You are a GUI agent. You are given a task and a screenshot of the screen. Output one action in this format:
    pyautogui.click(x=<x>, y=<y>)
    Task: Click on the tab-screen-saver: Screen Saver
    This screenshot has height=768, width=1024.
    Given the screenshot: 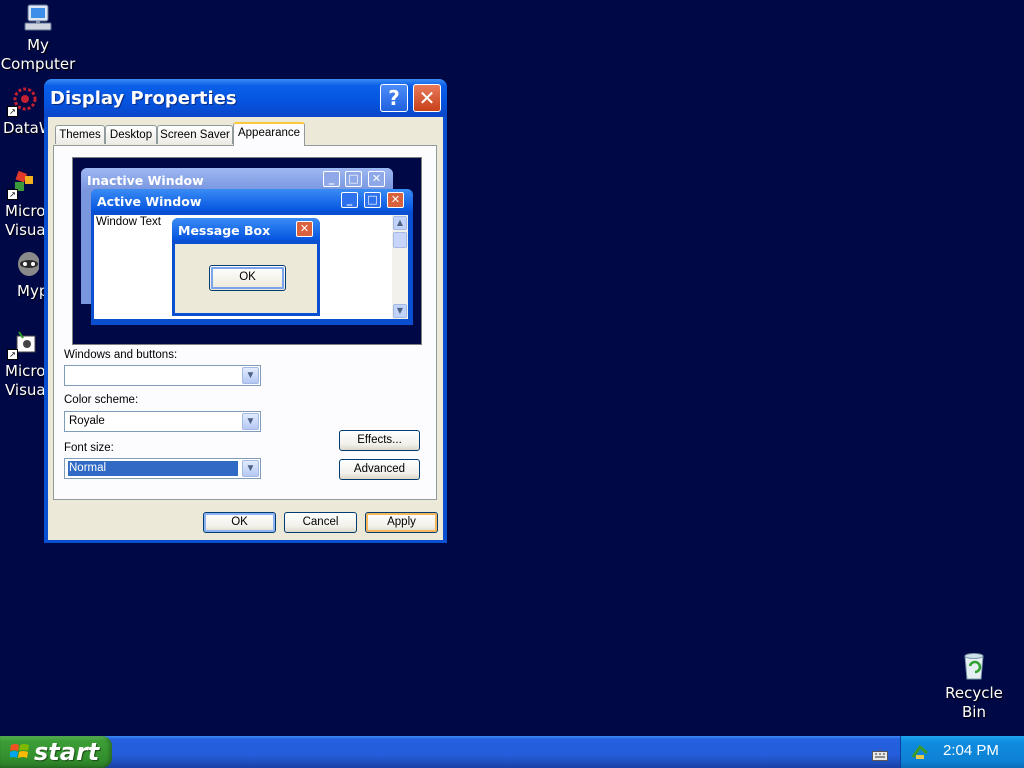 What is the action you would take?
    pyautogui.click(x=195, y=134)
    